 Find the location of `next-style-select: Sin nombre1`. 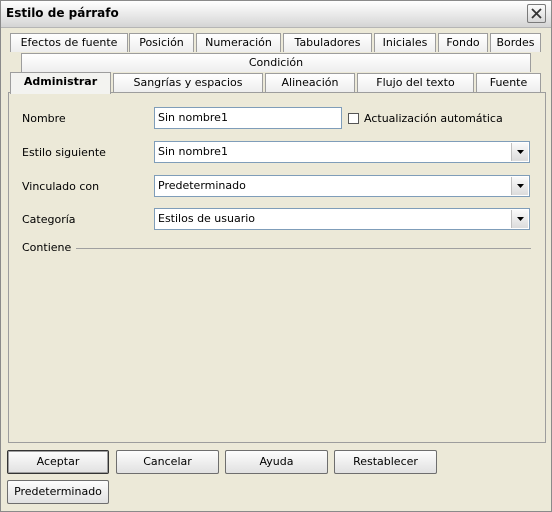

next-style-select: Sin nombre1 is located at coordinates (342, 152).